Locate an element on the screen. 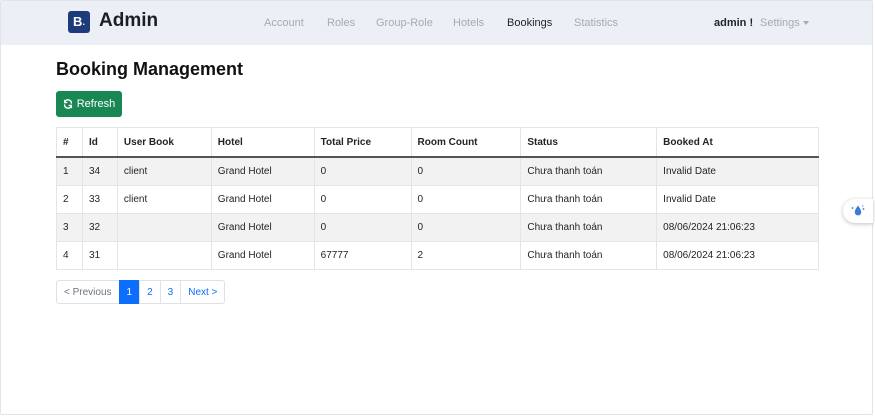 This screenshot has width=875, height=417. pagination-next: Next > is located at coordinates (203, 292).